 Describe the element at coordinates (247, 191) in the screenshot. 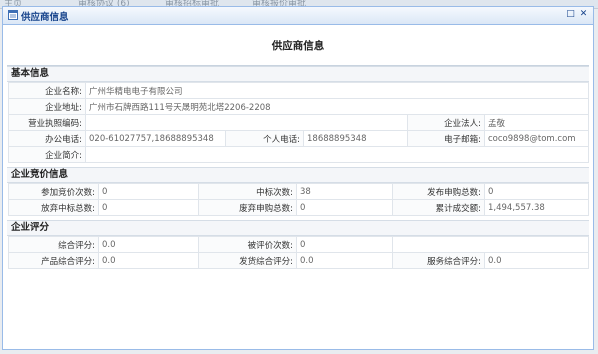

I see `won-label: 中标次数:` at that location.